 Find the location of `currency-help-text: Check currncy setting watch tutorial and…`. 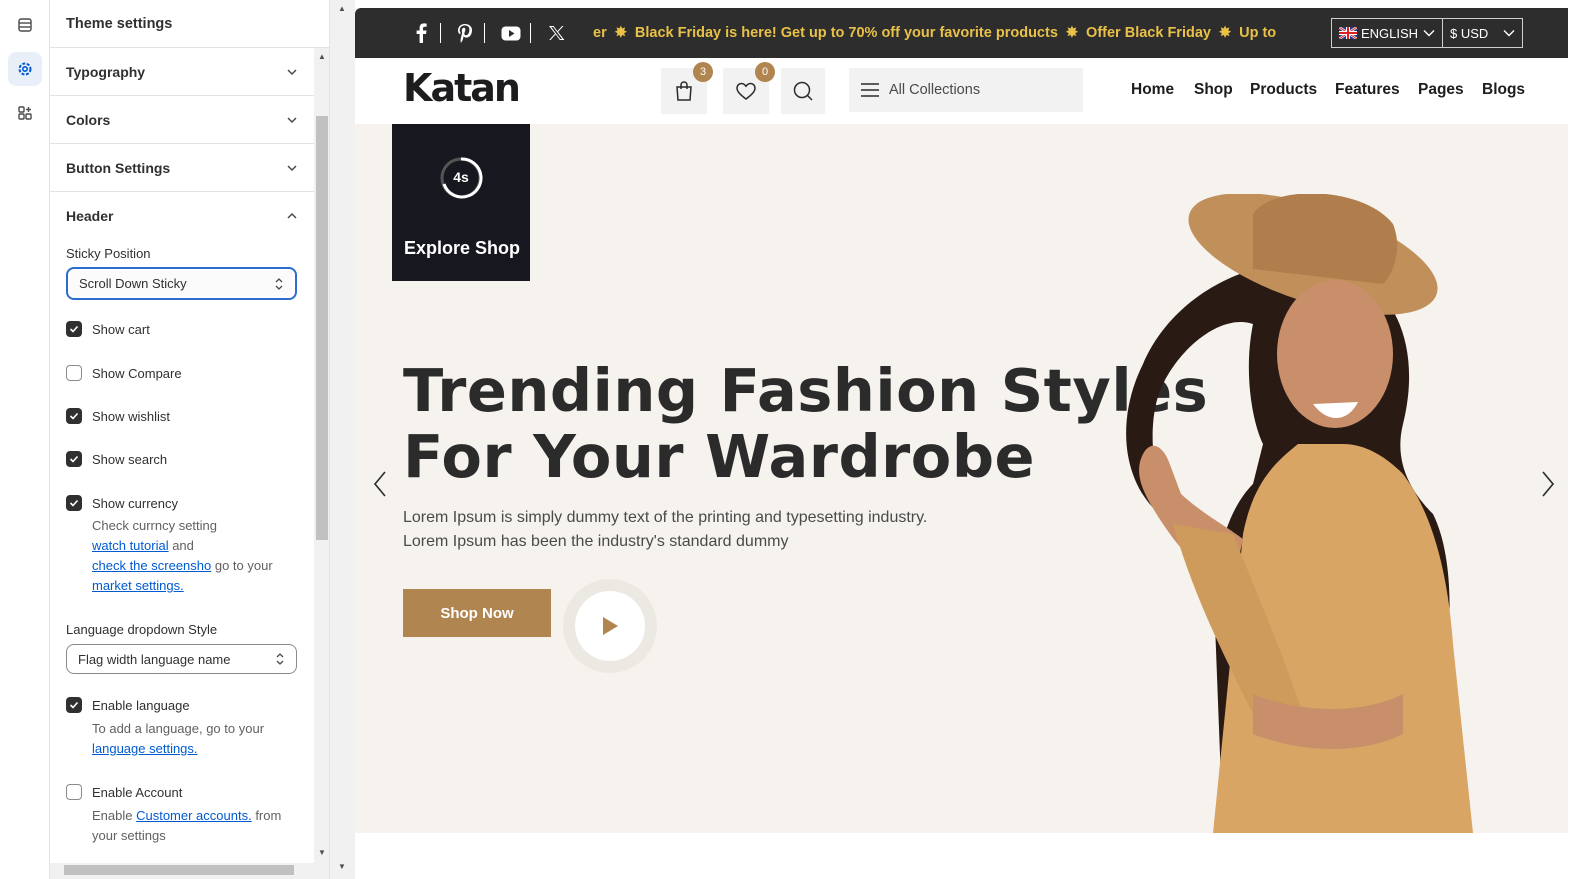

currency-help-text: Check currncy setting watch tutorial and… is located at coordinates (197, 556).